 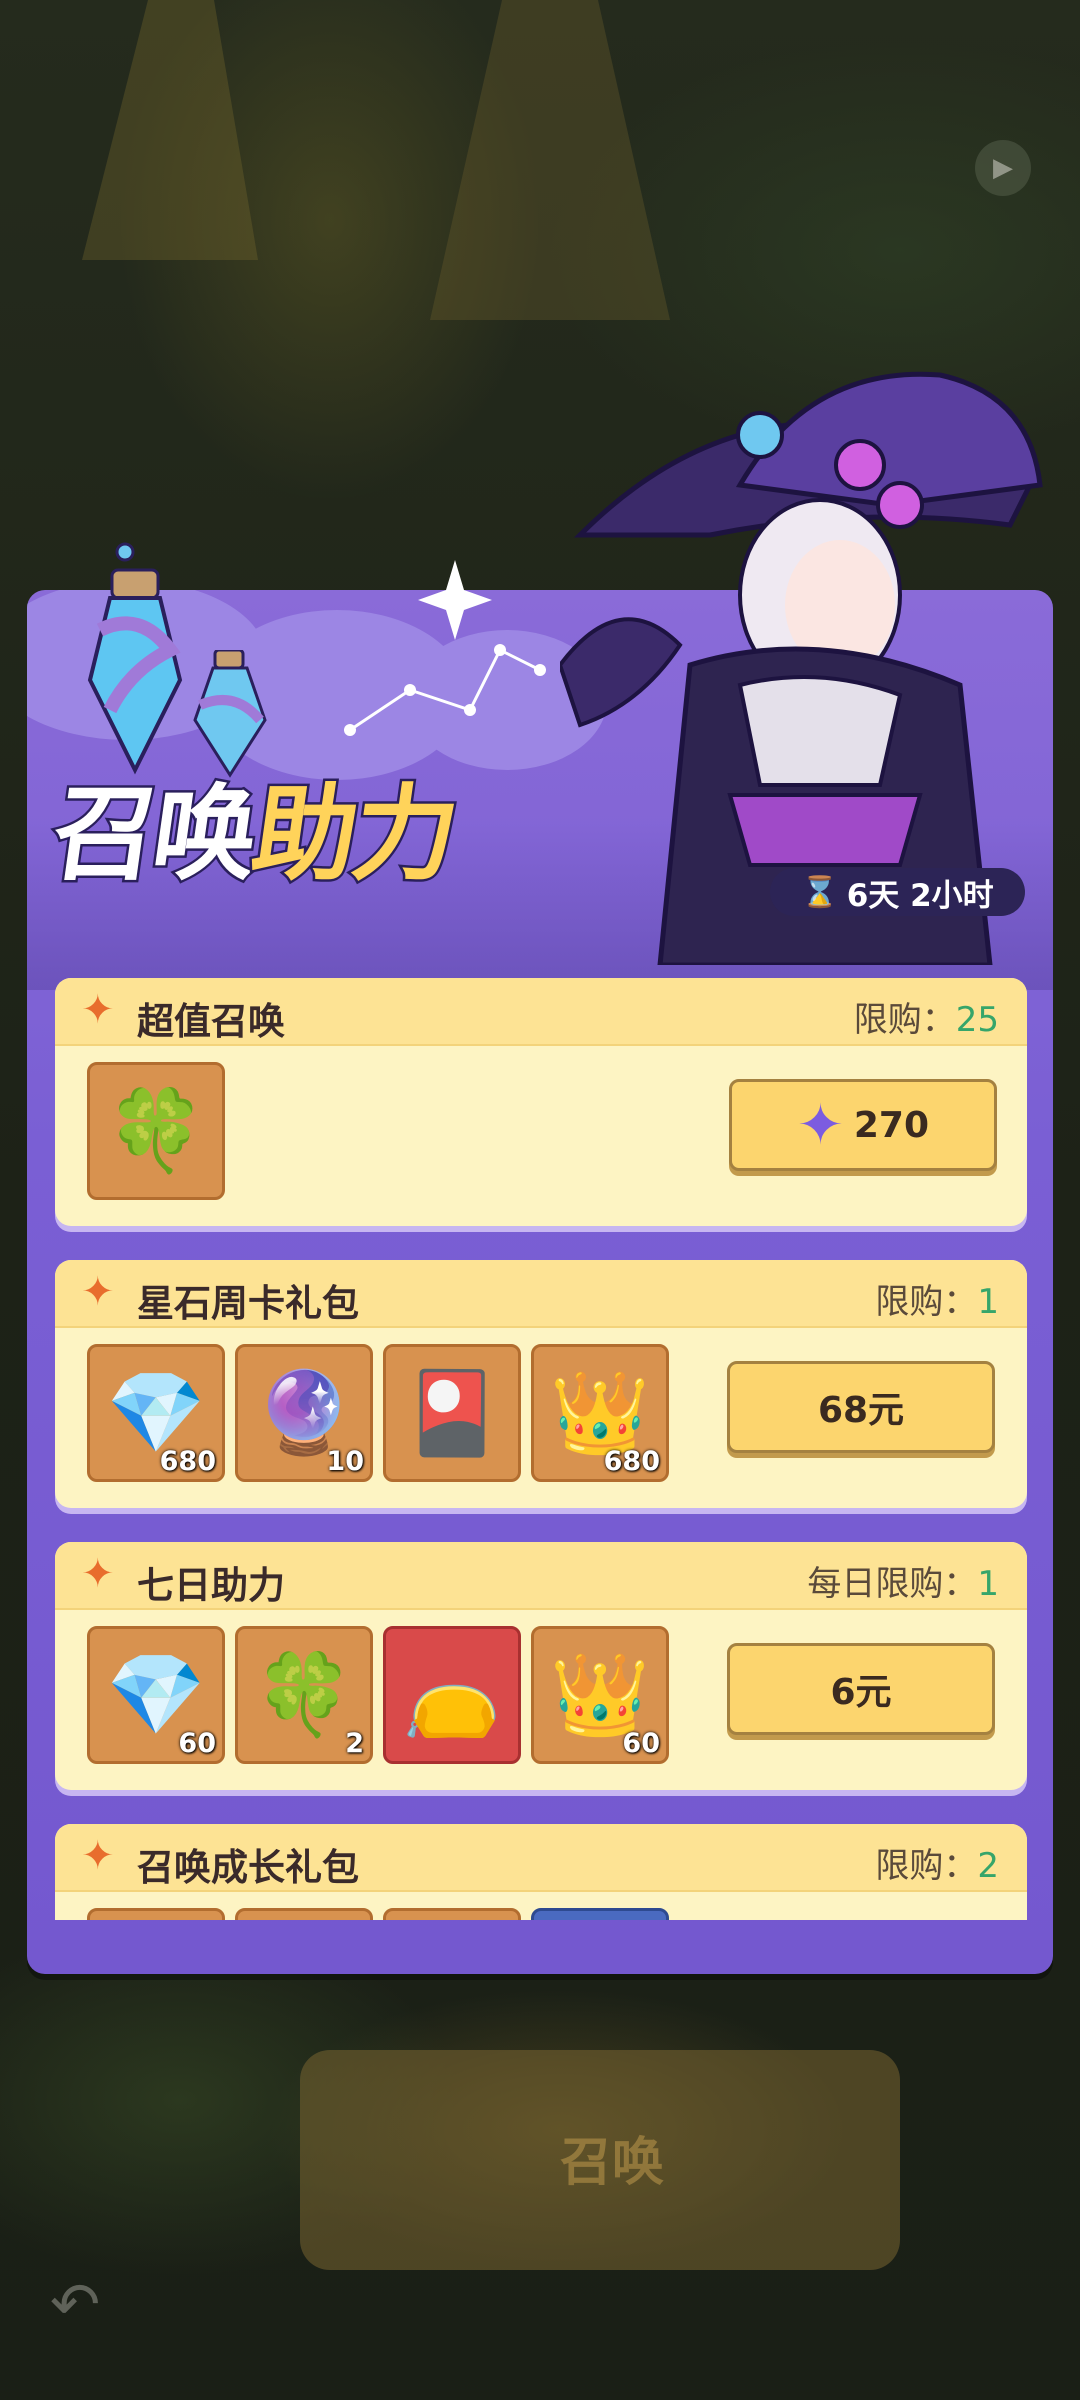 I want to click on potion-icon, so click(x=135, y=658).